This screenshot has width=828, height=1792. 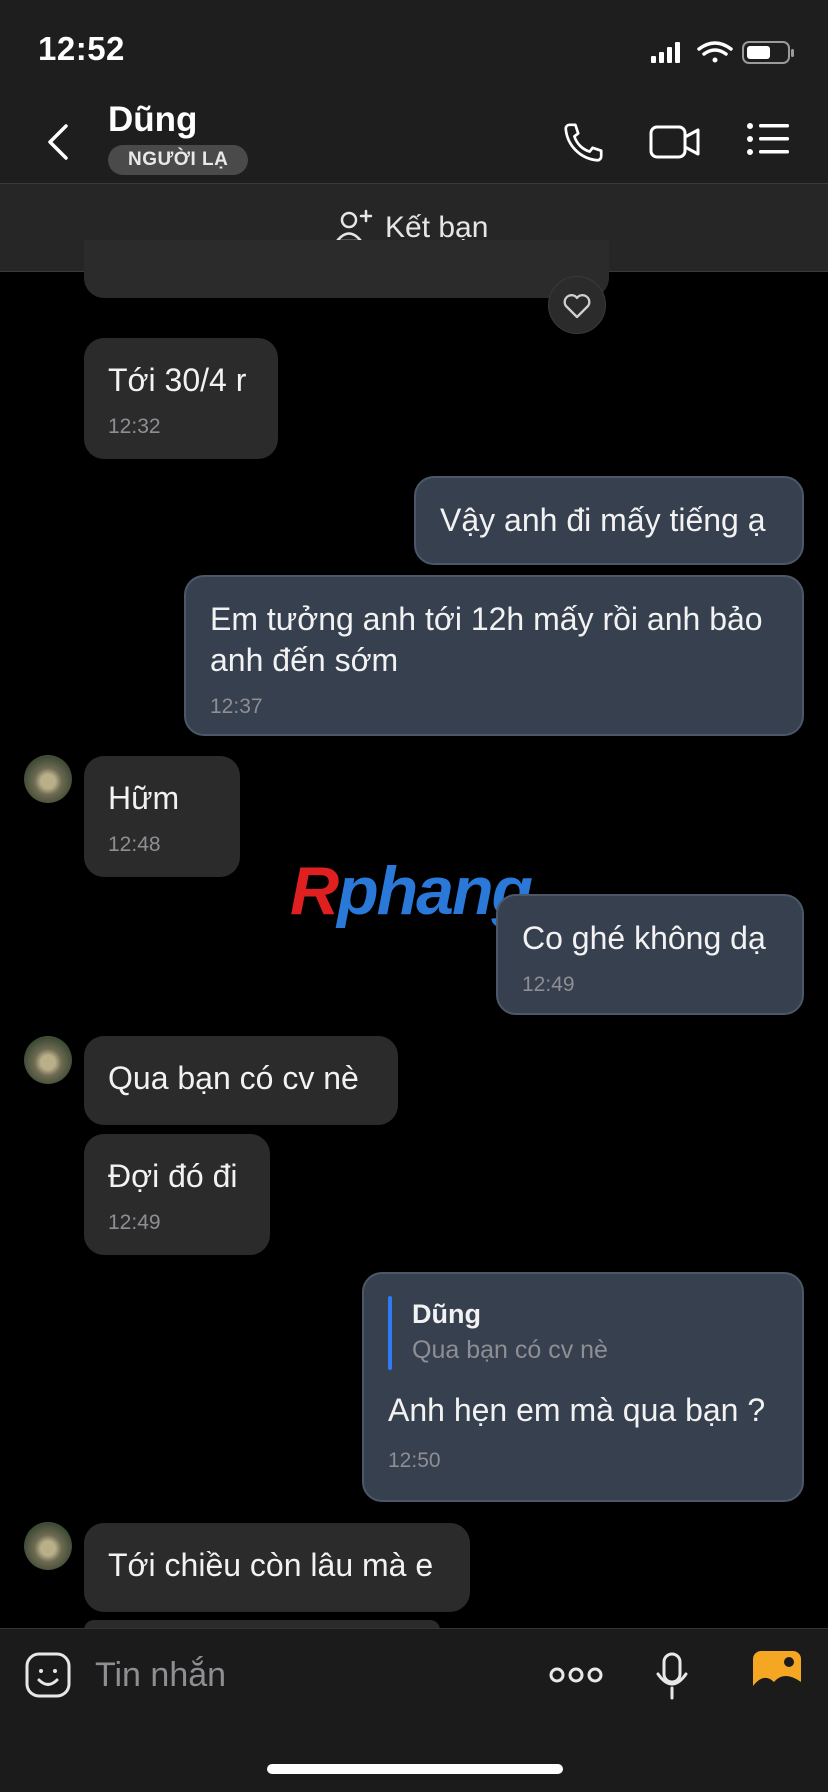 I want to click on photo-button, so click(x=777, y=1673).